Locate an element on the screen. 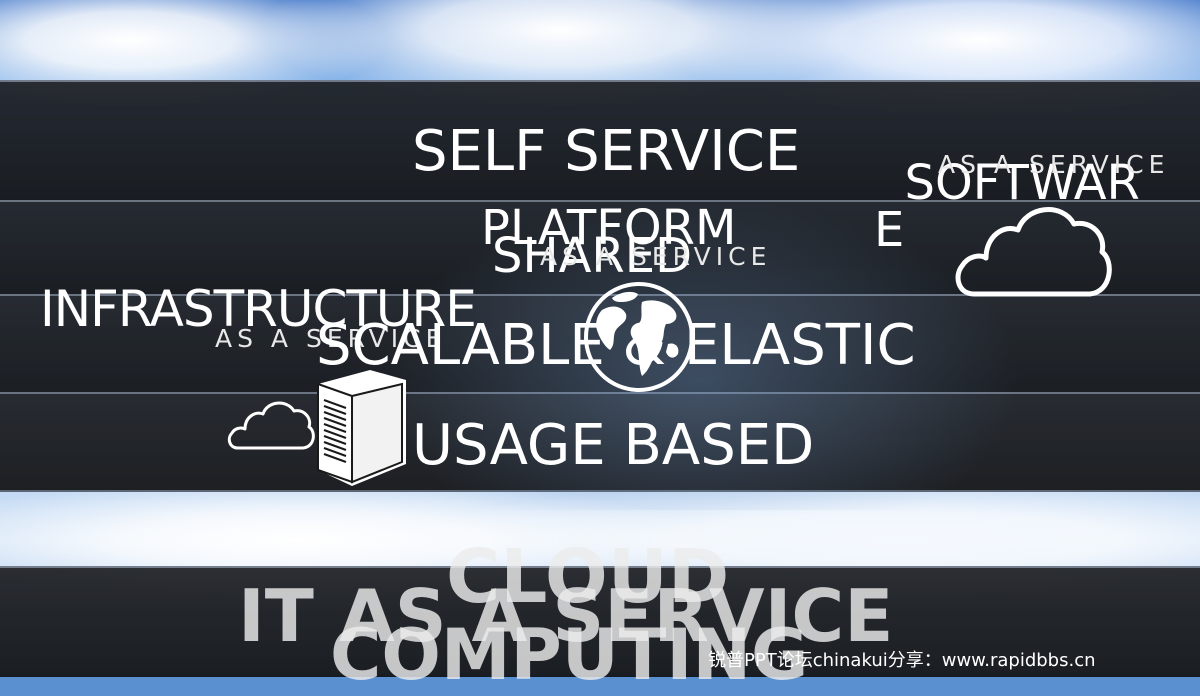 This screenshot has height=696, width=1200. server-tower-icon is located at coordinates (361, 428).